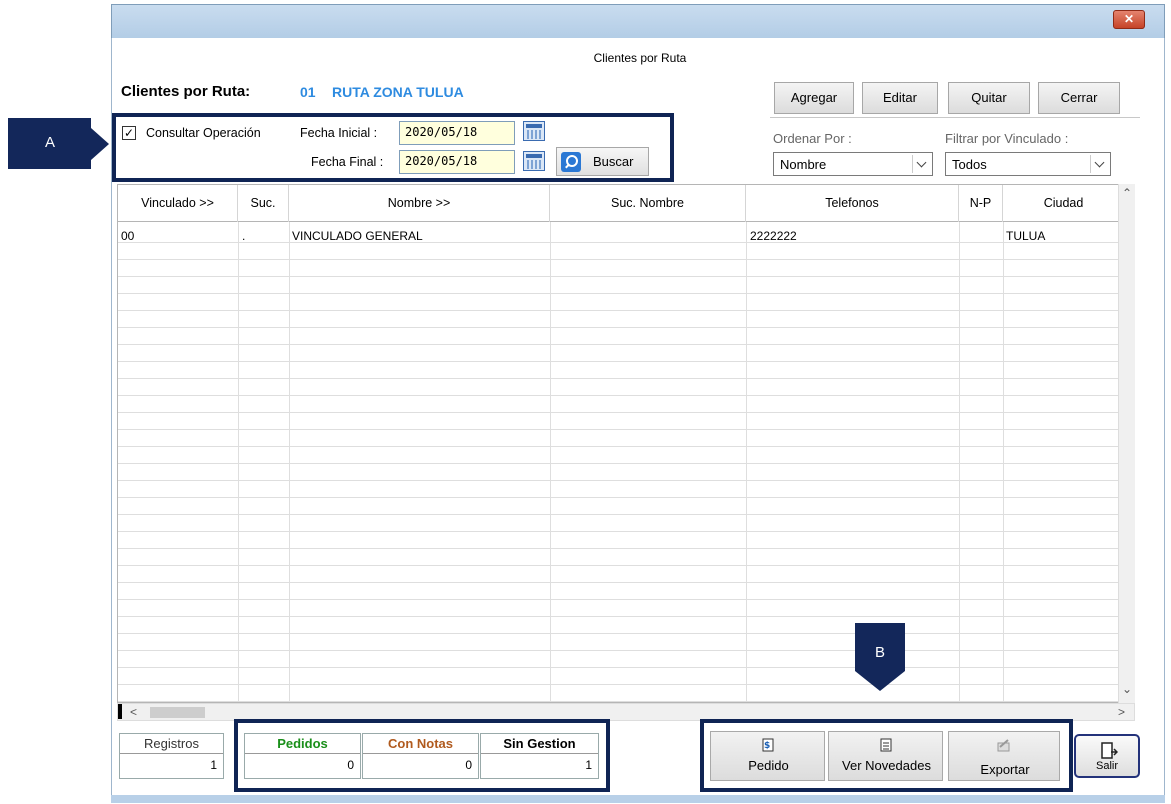 Image resolution: width=1171 pixels, height=804 pixels. What do you see at coordinates (263, 203) in the screenshot?
I see `column-header-suc: Suc.` at bounding box center [263, 203].